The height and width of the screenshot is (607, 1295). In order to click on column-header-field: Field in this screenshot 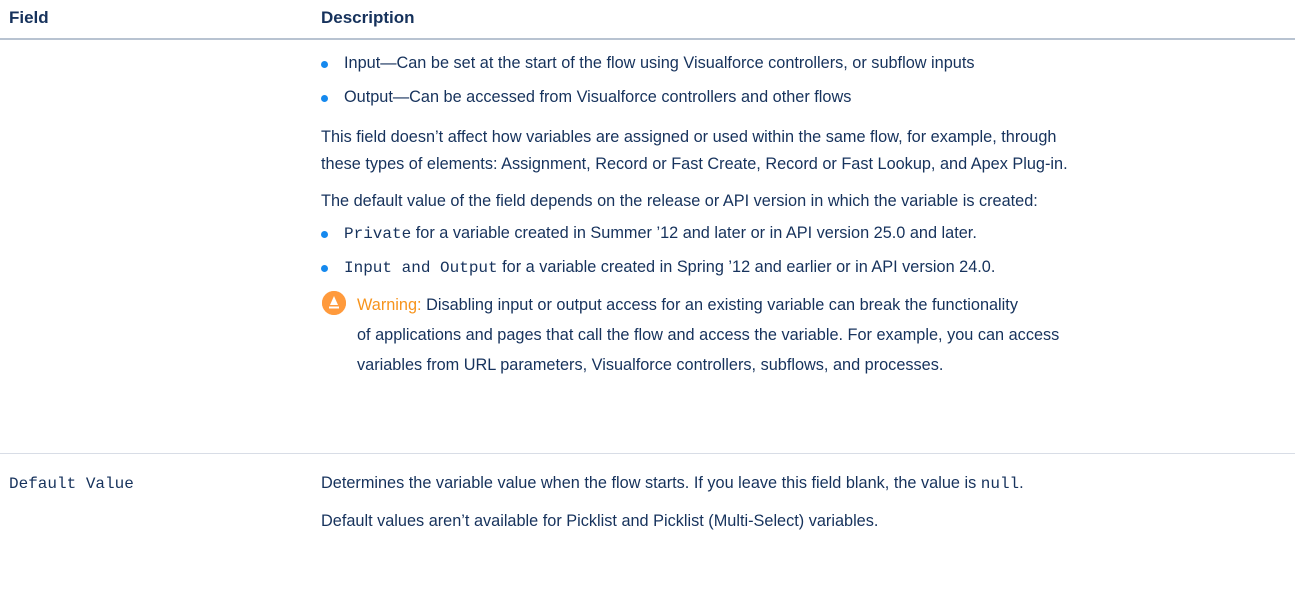, I will do `click(29, 17)`.